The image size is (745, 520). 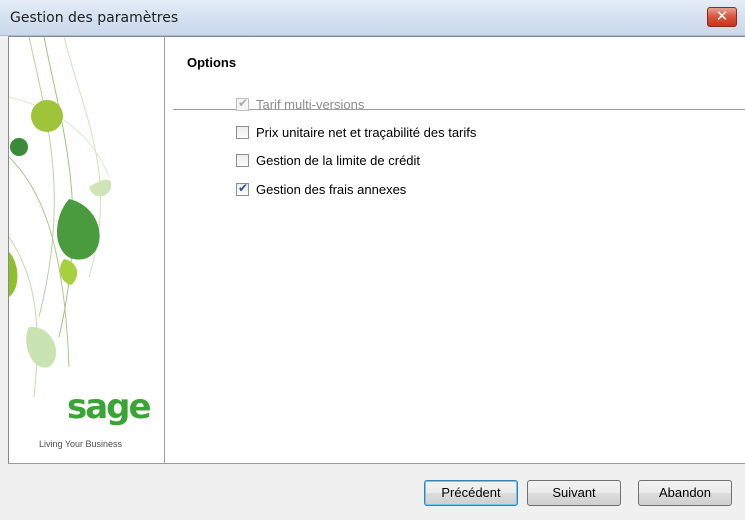 What do you see at coordinates (310, 104) in the screenshot?
I see `option-label: Tarif multi-versions` at bounding box center [310, 104].